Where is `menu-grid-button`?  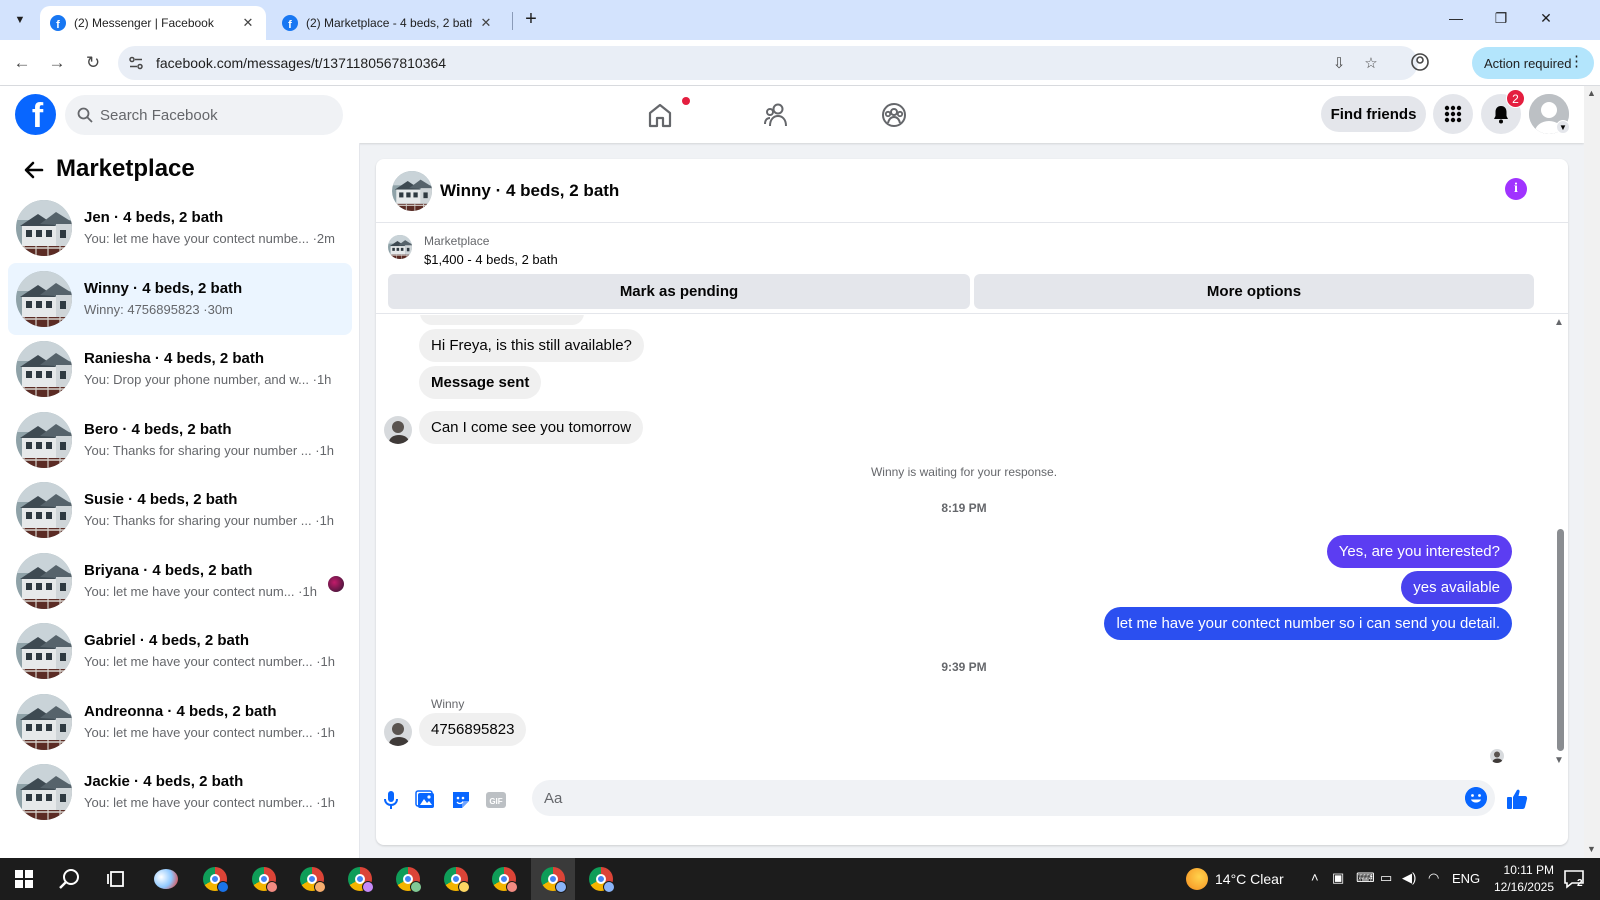
menu-grid-button is located at coordinates (1453, 114).